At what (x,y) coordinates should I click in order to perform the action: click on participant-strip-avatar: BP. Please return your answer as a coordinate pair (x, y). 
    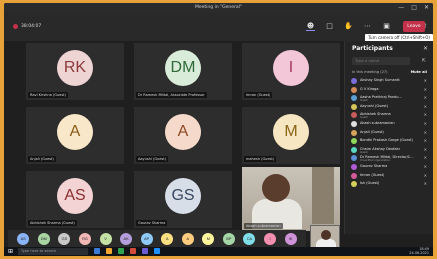
    Looking at the image, I should click on (228, 239).